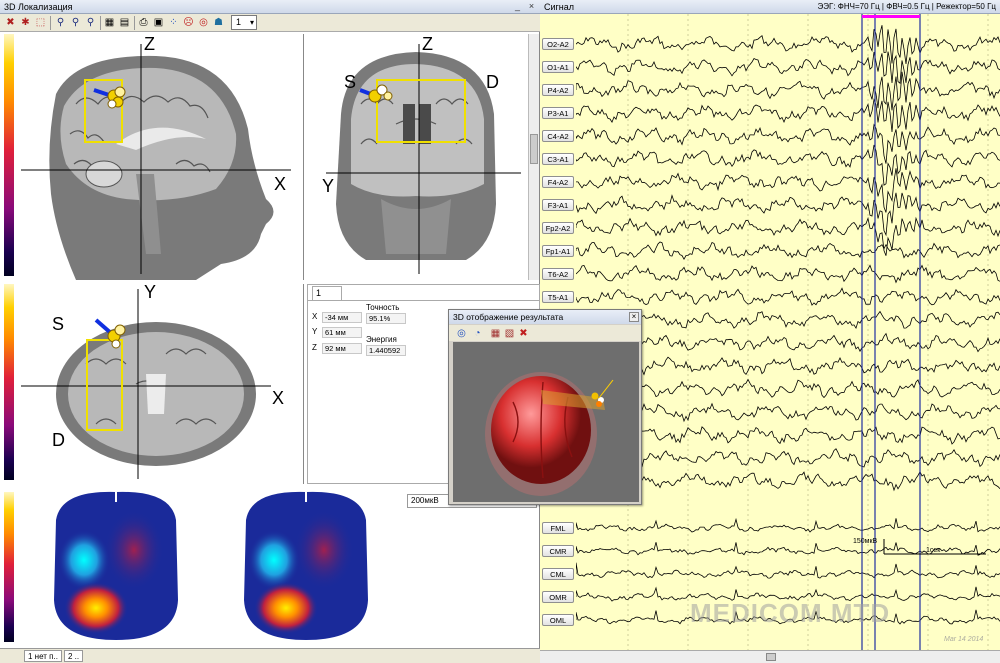  Describe the element at coordinates (425, 500) in the screenshot. I see `amplitude-select-value: 200мкВ` at that location.